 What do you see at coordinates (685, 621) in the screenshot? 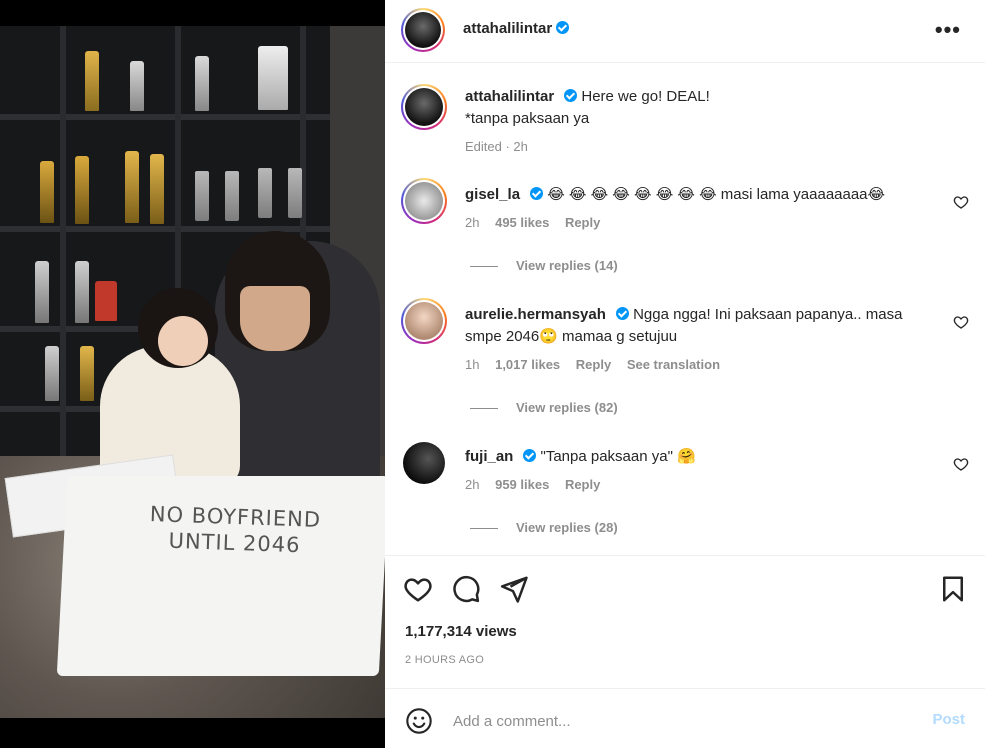
I see `post-actions: 1,177,314 views 2 HOURS AGO` at bounding box center [685, 621].